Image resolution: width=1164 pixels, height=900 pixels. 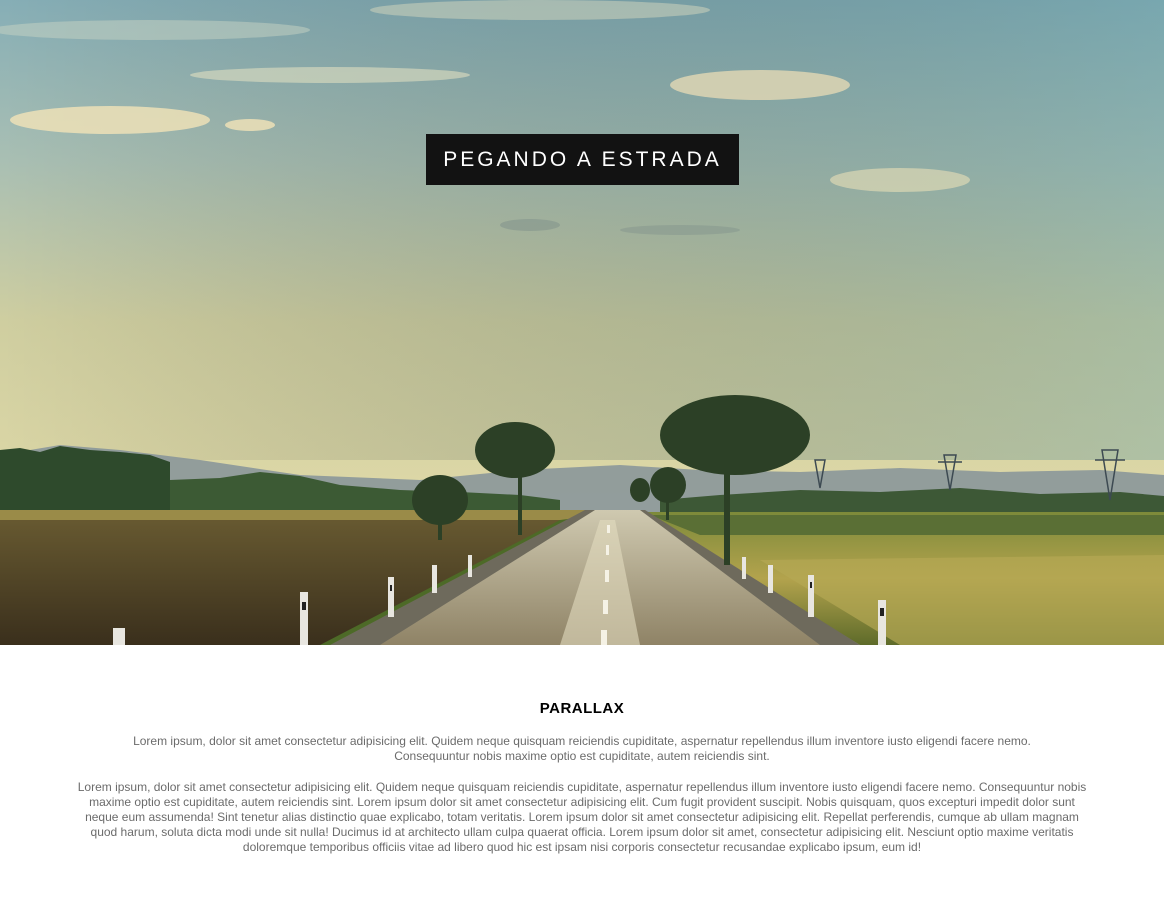 I want to click on section-title: PARALLAX, so click(x=582, y=708).